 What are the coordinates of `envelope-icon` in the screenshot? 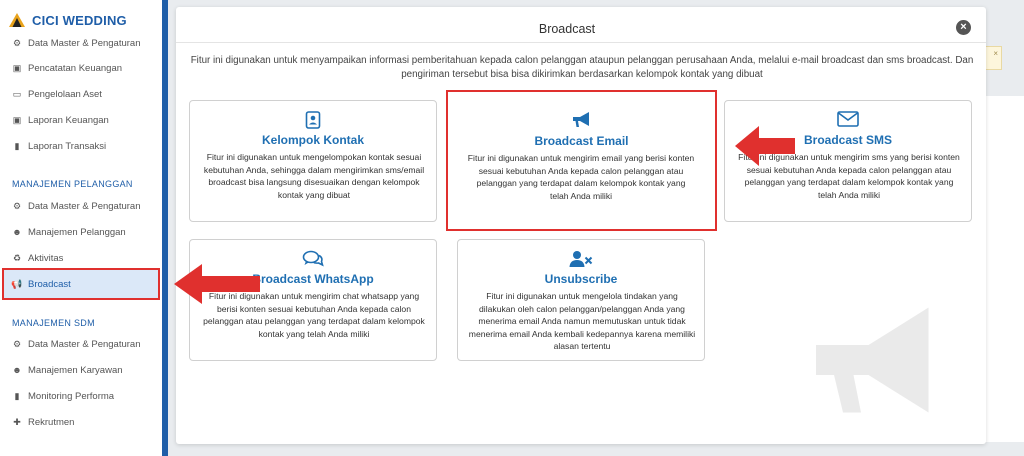 It's located at (848, 119).